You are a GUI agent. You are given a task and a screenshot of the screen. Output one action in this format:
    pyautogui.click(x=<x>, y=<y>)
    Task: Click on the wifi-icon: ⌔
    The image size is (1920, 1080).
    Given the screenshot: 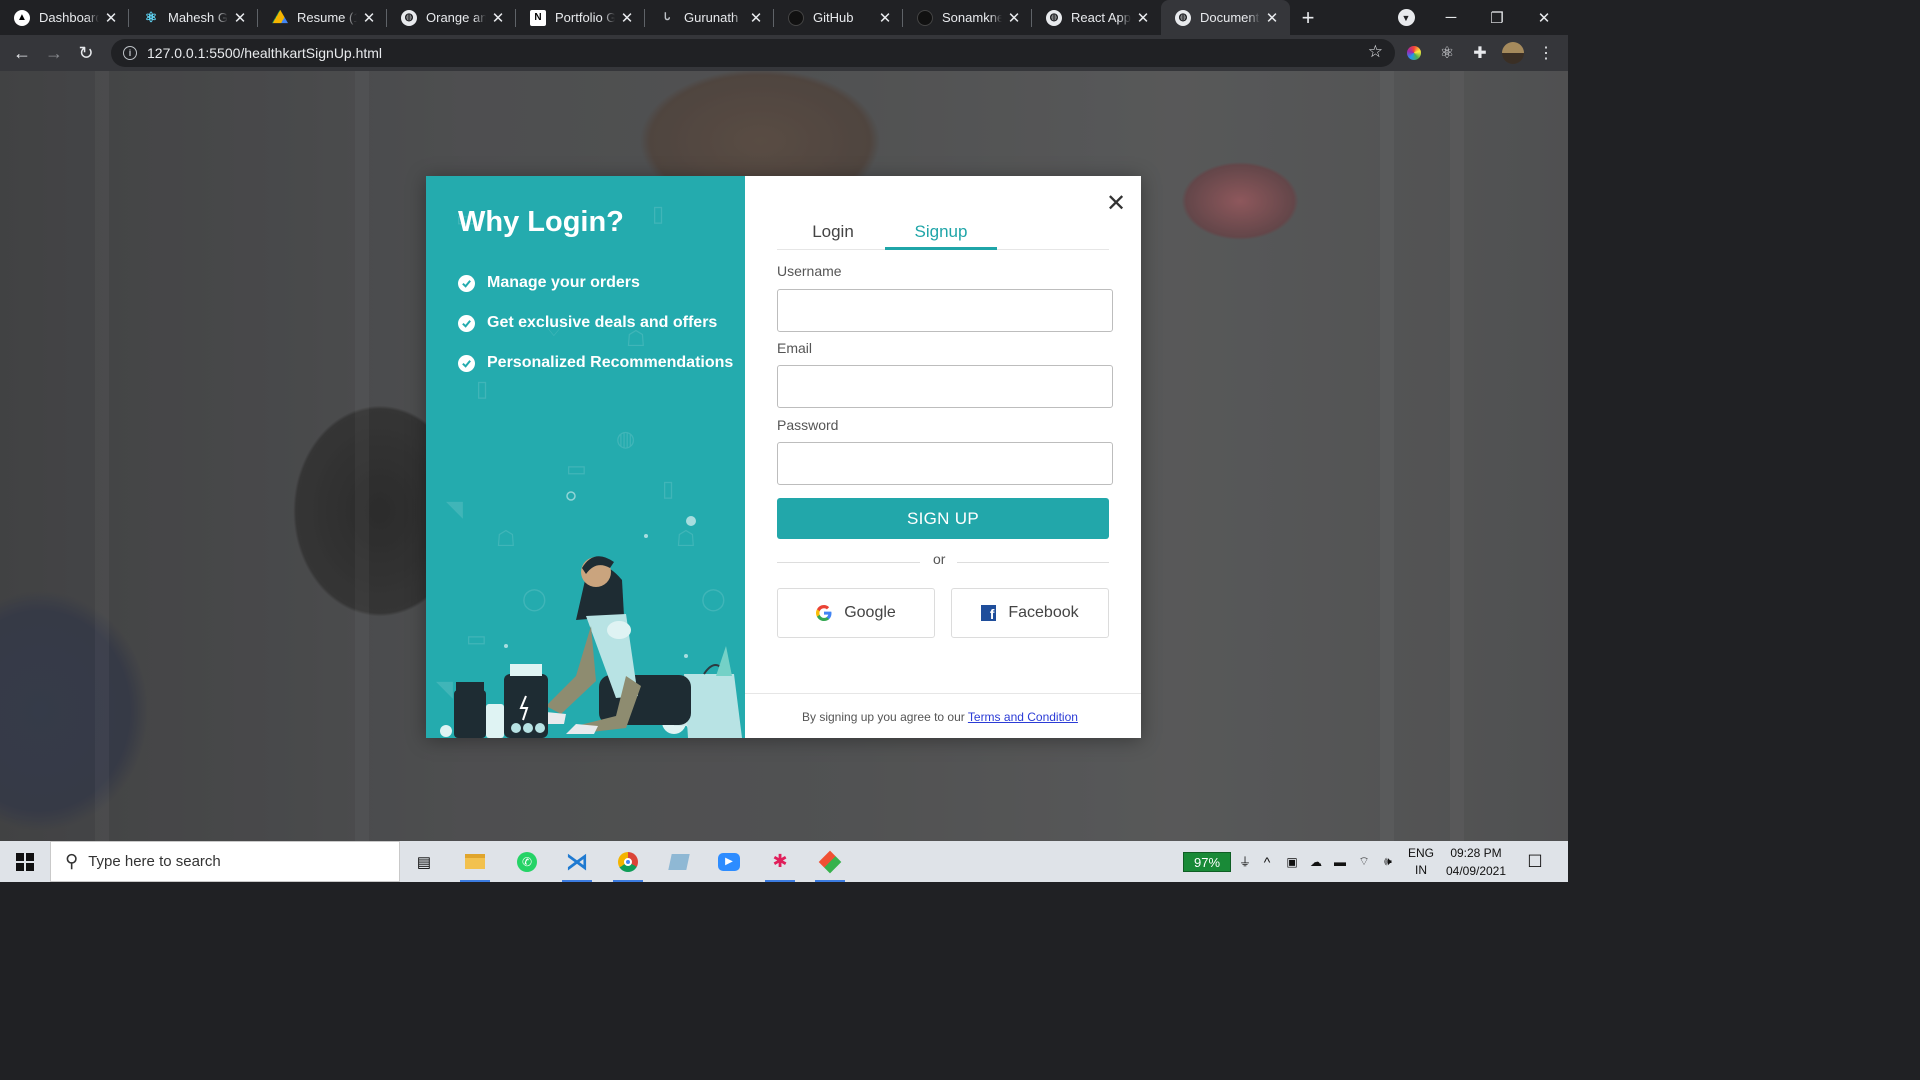 What is the action you would take?
    pyautogui.click(x=1364, y=861)
    